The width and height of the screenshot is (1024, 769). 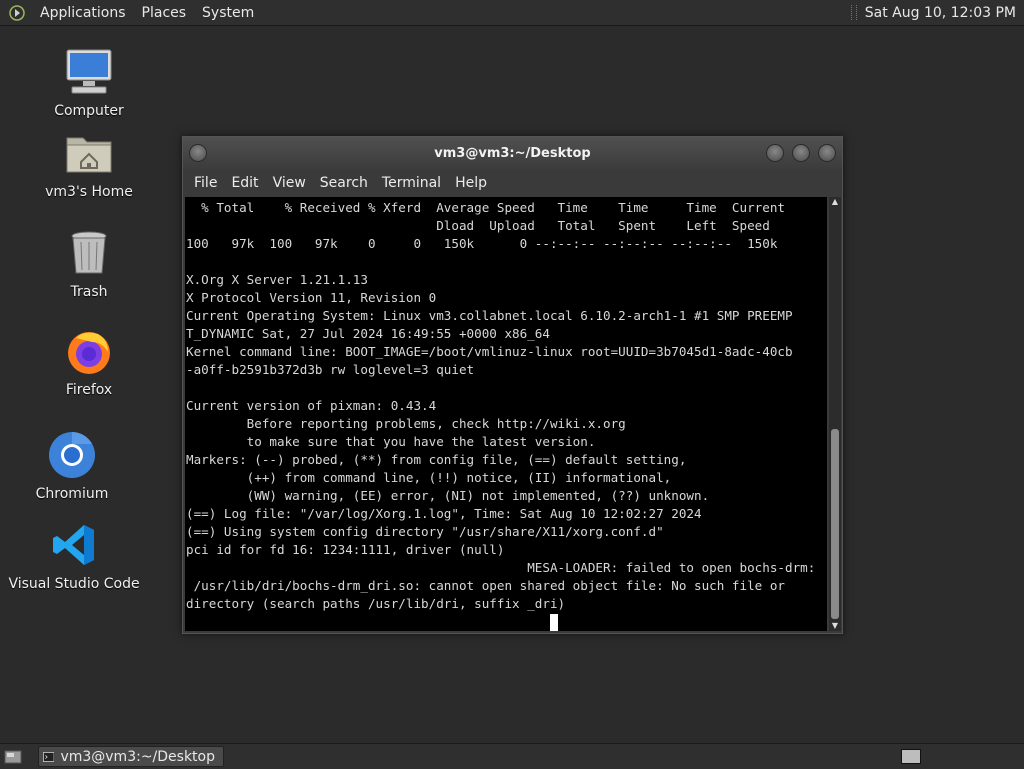 I want to click on desktop-icon-firefox: Firefox, so click(x=89, y=361).